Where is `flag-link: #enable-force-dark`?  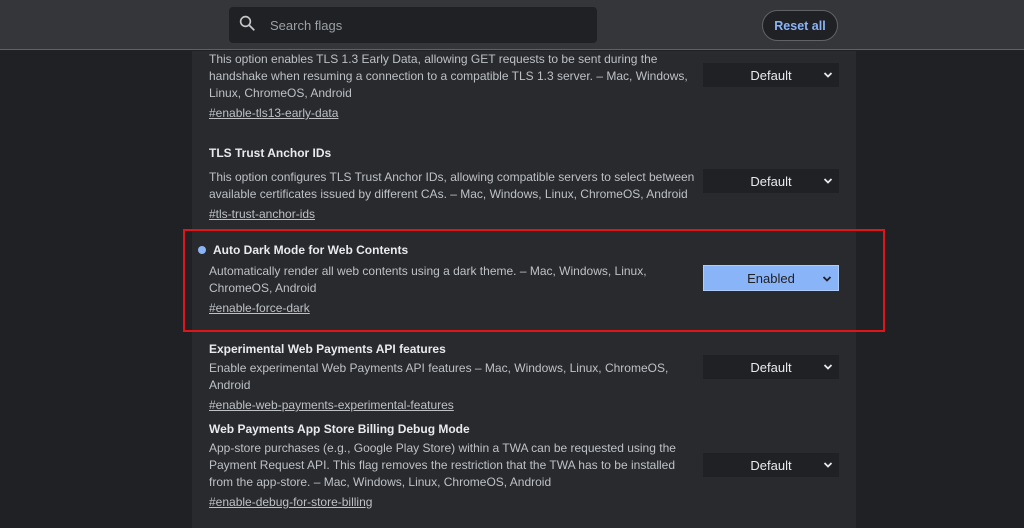 flag-link: #enable-force-dark is located at coordinates (259, 308).